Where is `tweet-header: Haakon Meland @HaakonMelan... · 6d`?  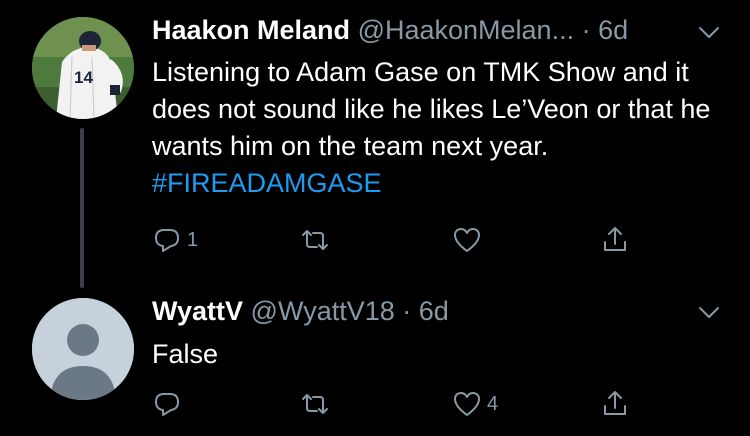 tweet-header: Haakon Meland @HaakonMelan... · 6d is located at coordinates (390, 30).